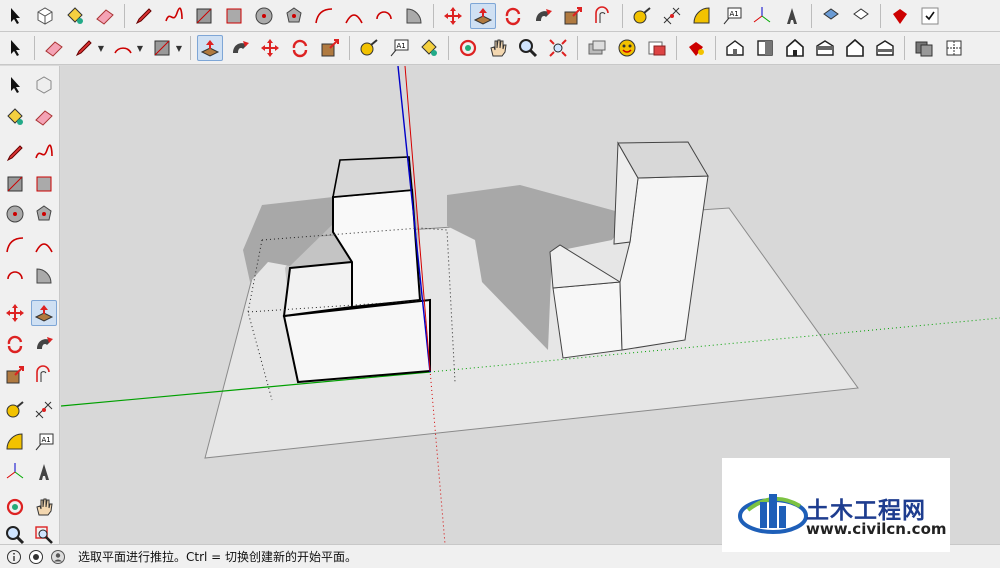  Describe the element at coordinates (587, 320) in the screenshot. I see `right-block-front-low` at that location.